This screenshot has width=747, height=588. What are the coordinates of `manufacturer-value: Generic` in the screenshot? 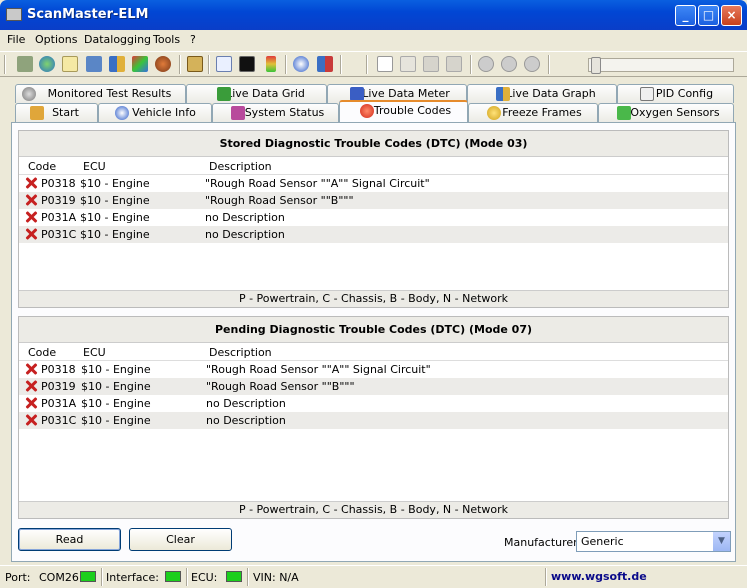 It's located at (602, 541).